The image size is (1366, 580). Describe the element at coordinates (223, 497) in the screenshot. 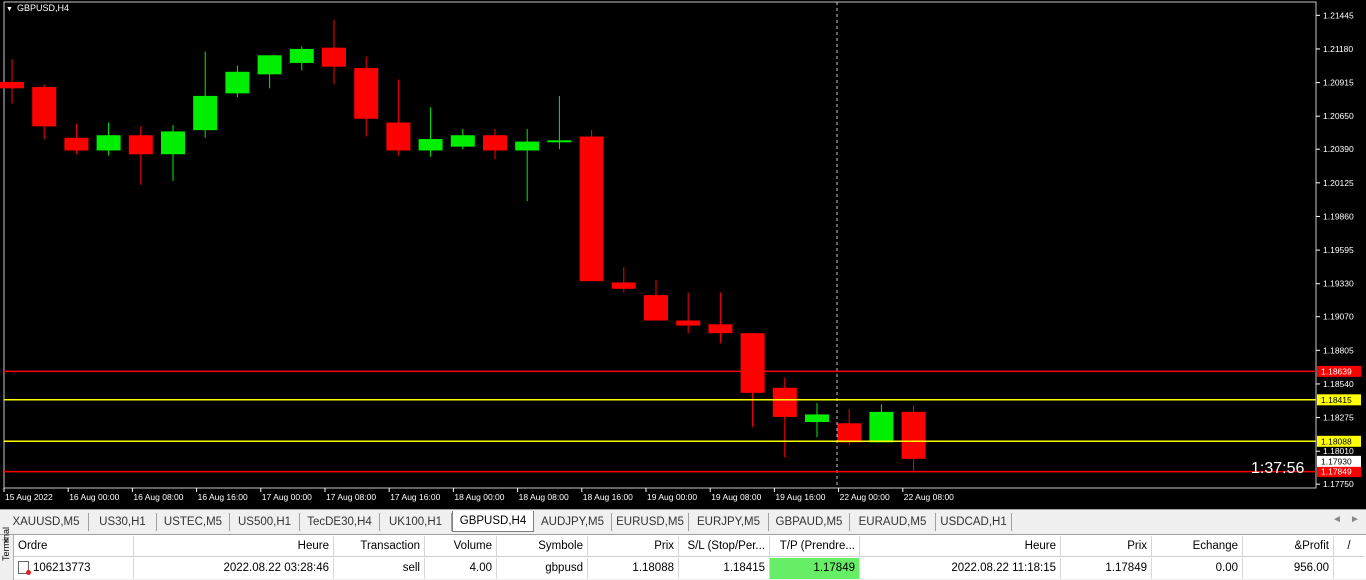

I see `time-axis-label: 16 Aug 16:00` at that location.